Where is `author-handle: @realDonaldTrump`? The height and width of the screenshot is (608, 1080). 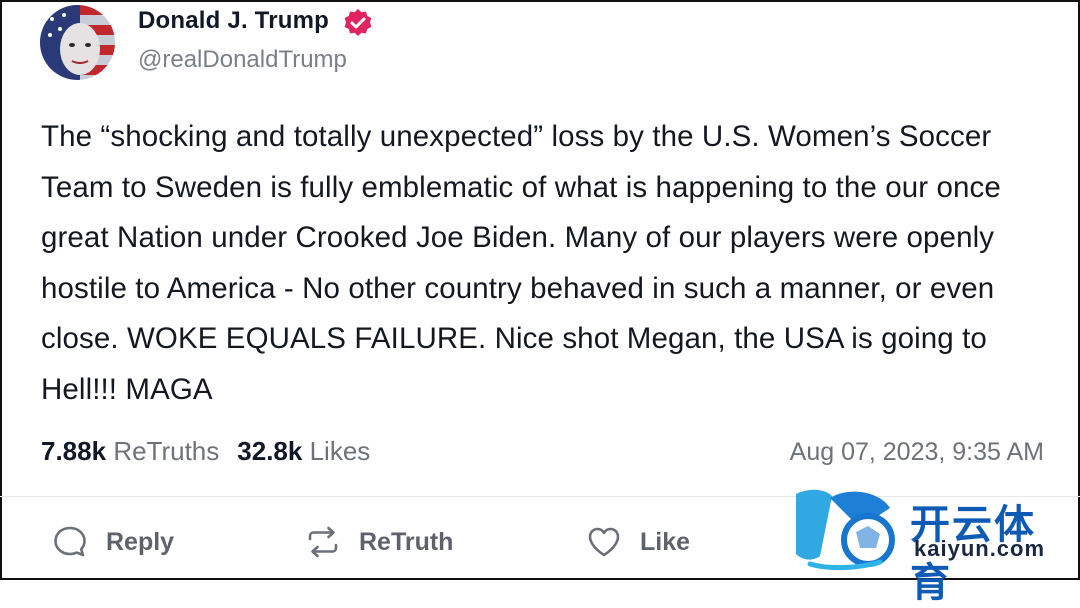 author-handle: @realDonaldTrump is located at coordinates (242, 60).